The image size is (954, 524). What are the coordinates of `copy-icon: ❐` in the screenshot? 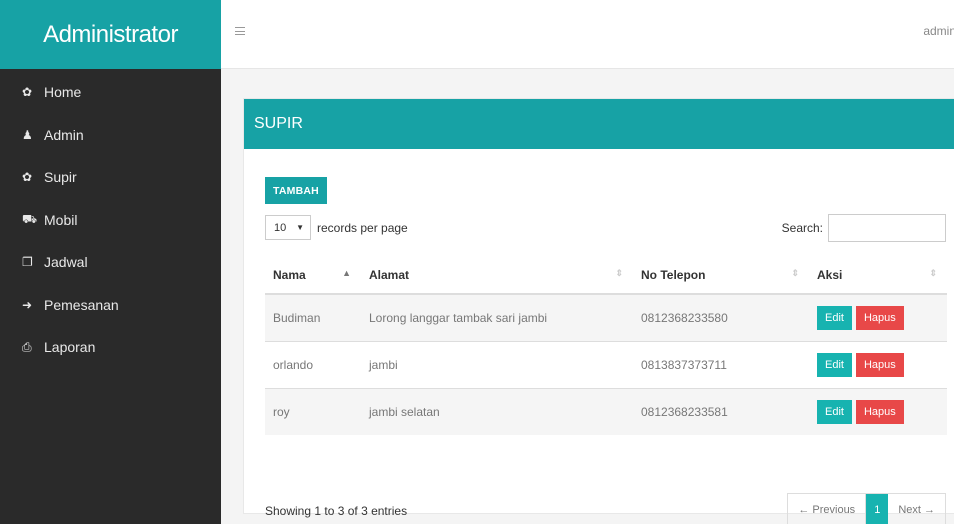 It's located at (27, 262).